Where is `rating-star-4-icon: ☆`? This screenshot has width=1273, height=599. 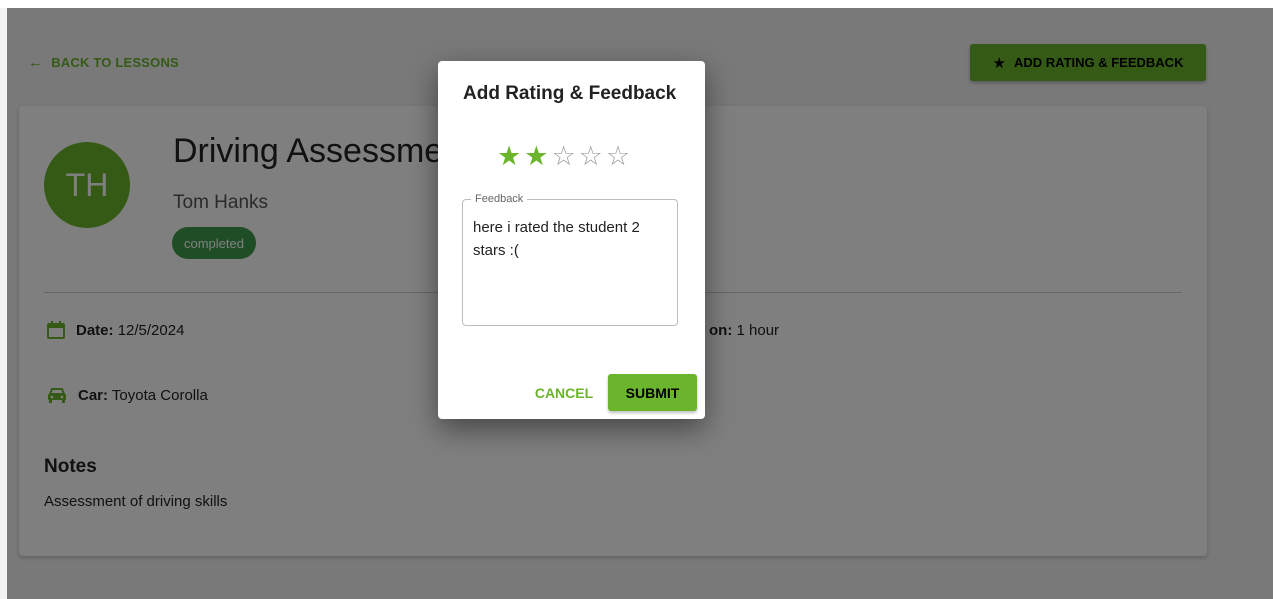
rating-star-4-icon: ☆ is located at coordinates (591, 156).